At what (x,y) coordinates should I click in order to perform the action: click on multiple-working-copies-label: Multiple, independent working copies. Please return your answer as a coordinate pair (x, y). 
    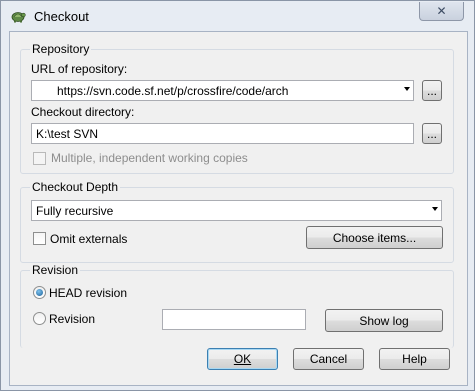
    Looking at the image, I should click on (149, 158).